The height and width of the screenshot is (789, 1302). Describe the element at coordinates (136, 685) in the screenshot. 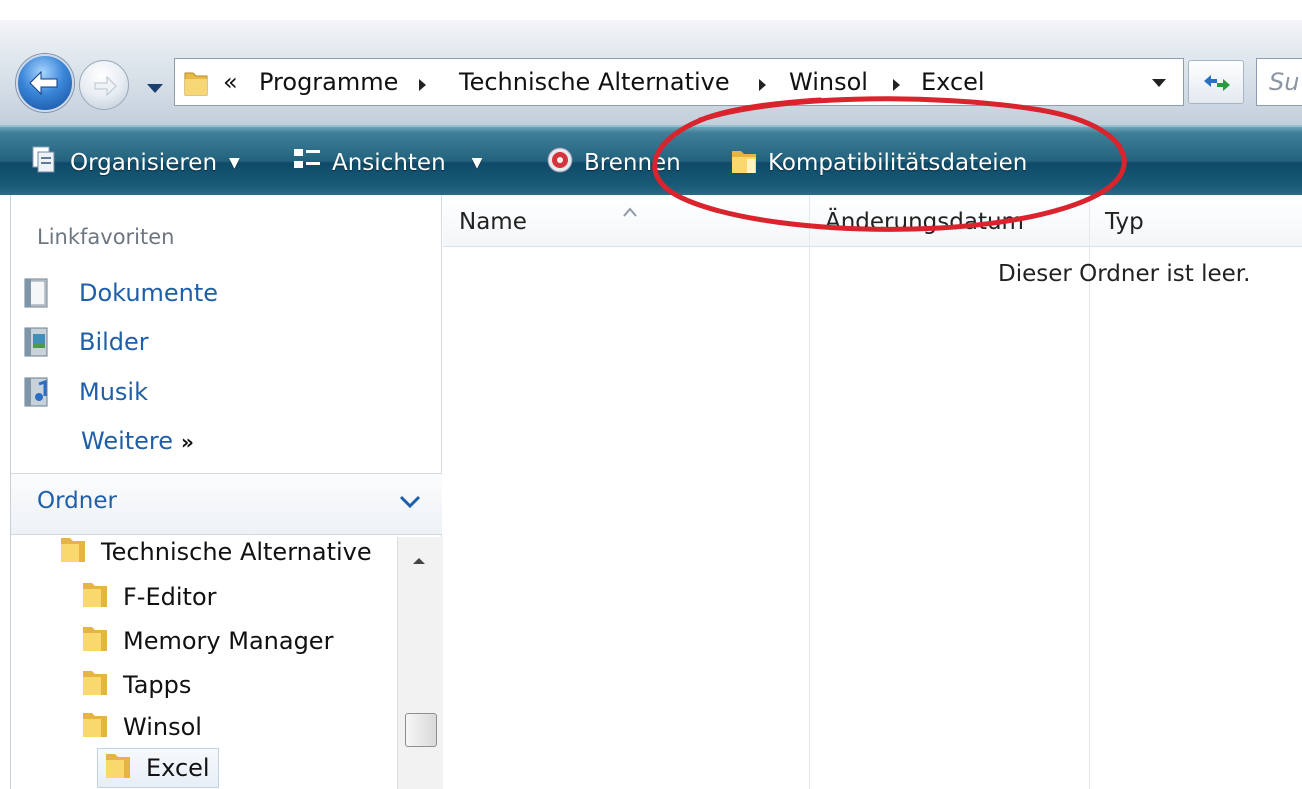

I see `tree-item-tapps: Tapps` at that location.